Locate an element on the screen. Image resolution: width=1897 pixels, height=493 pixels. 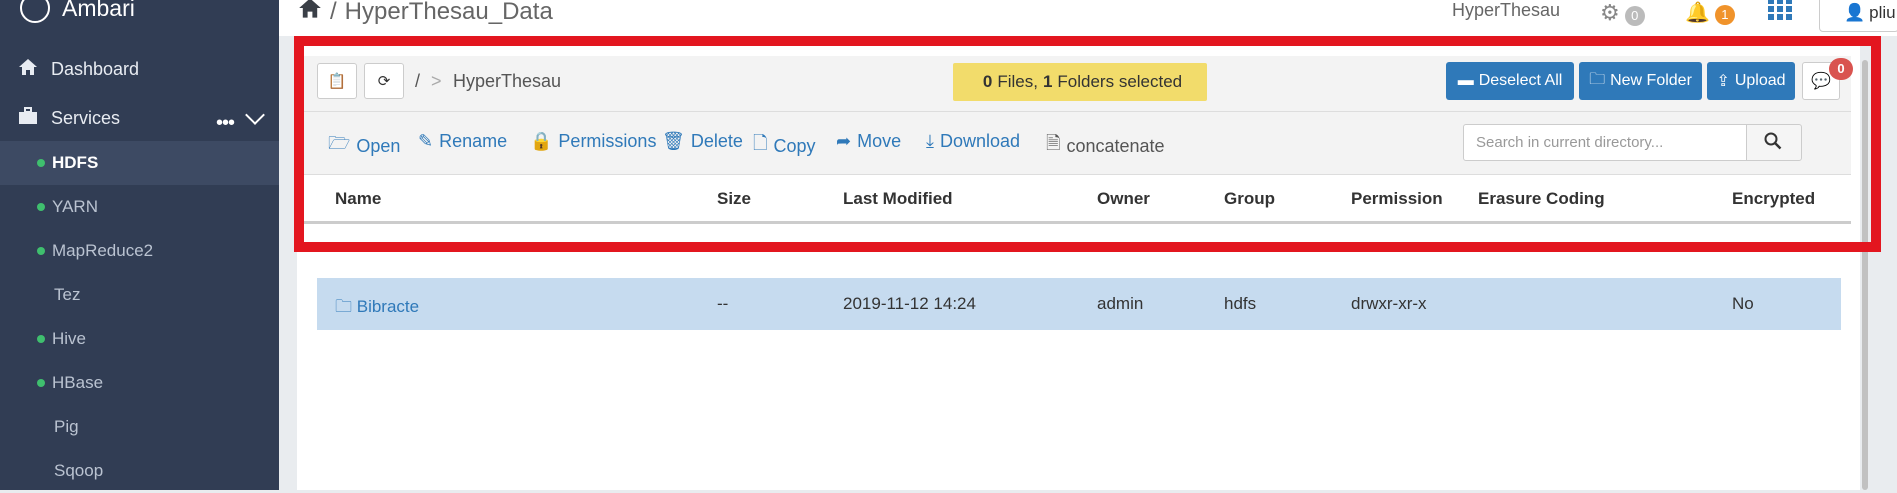
service-label: Pig is located at coordinates (66, 426).